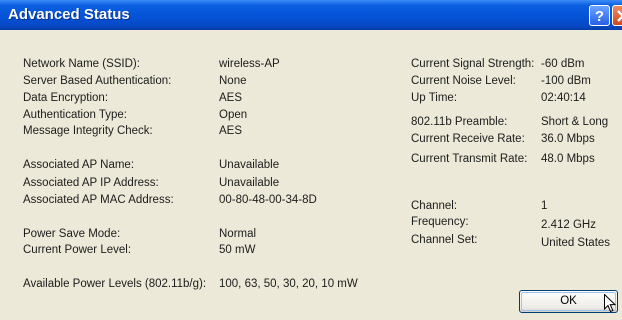 The height and width of the screenshot is (320, 622). Describe the element at coordinates (268, 200) in the screenshot. I see `ap-mac-value: 00-80-48-00-34-8D` at that location.